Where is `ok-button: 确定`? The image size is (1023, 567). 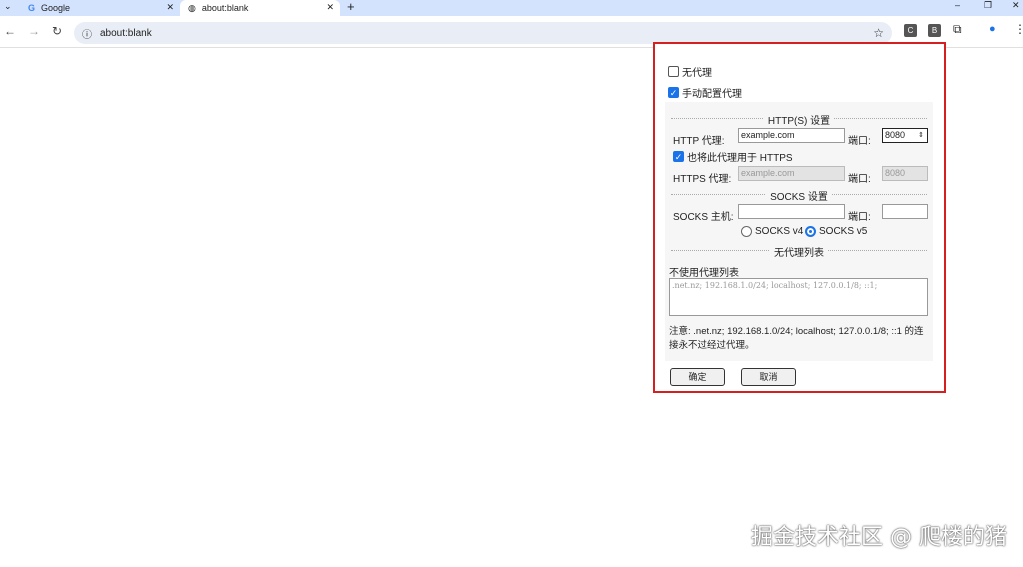 ok-button: 确定 is located at coordinates (697, 377).